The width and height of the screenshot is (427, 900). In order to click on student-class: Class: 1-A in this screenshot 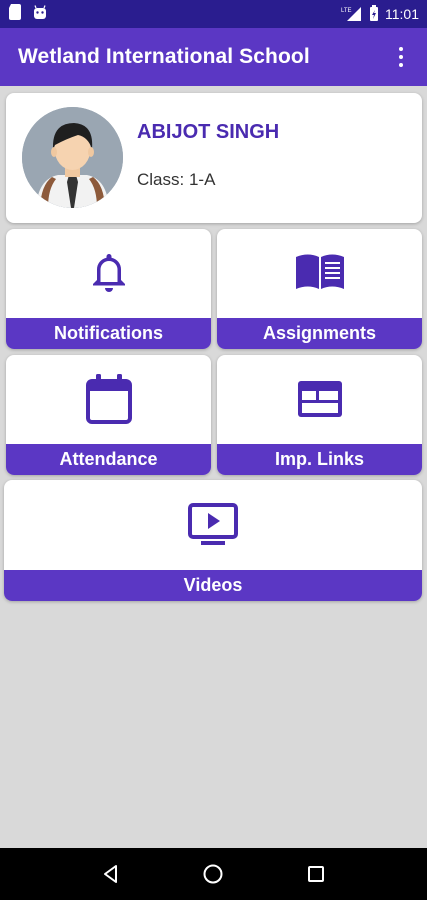, I will do `click(176, 179)`.